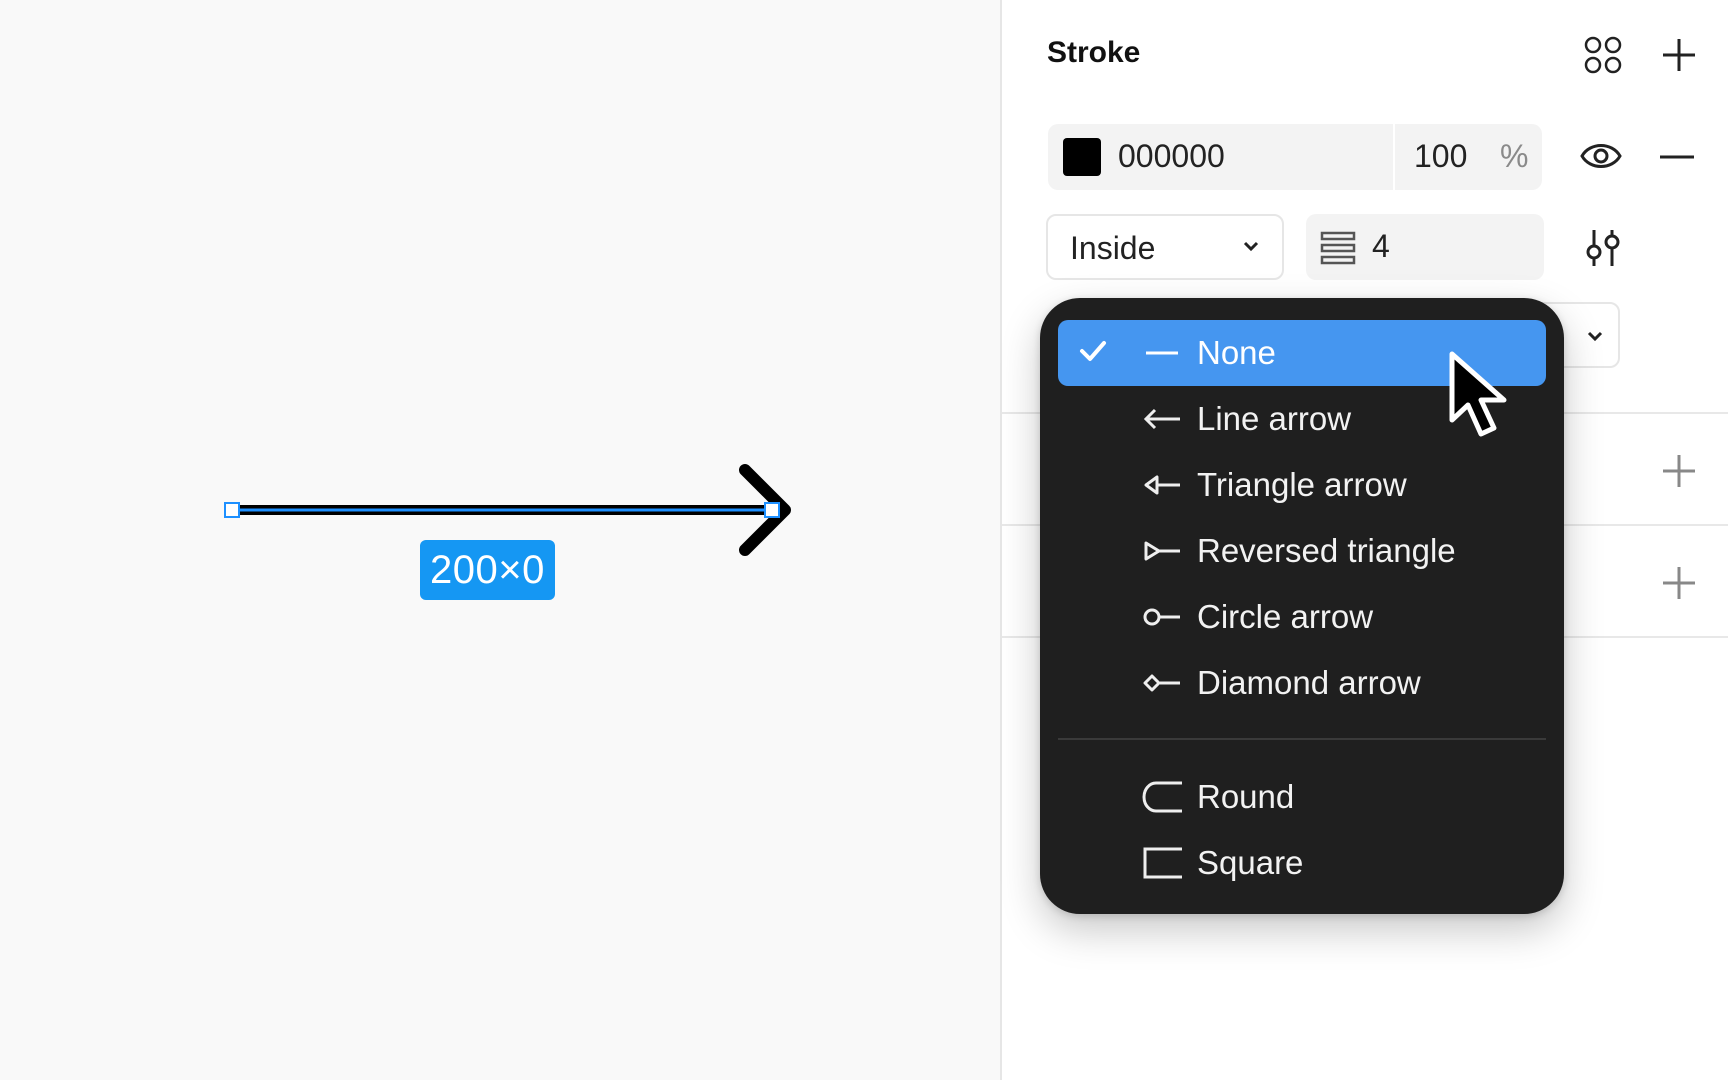  What do you see at coordinates (1603, 248) in the screenshot?
I see `stroke-settings-sliders-icon` at bounding box center [1603, 248].